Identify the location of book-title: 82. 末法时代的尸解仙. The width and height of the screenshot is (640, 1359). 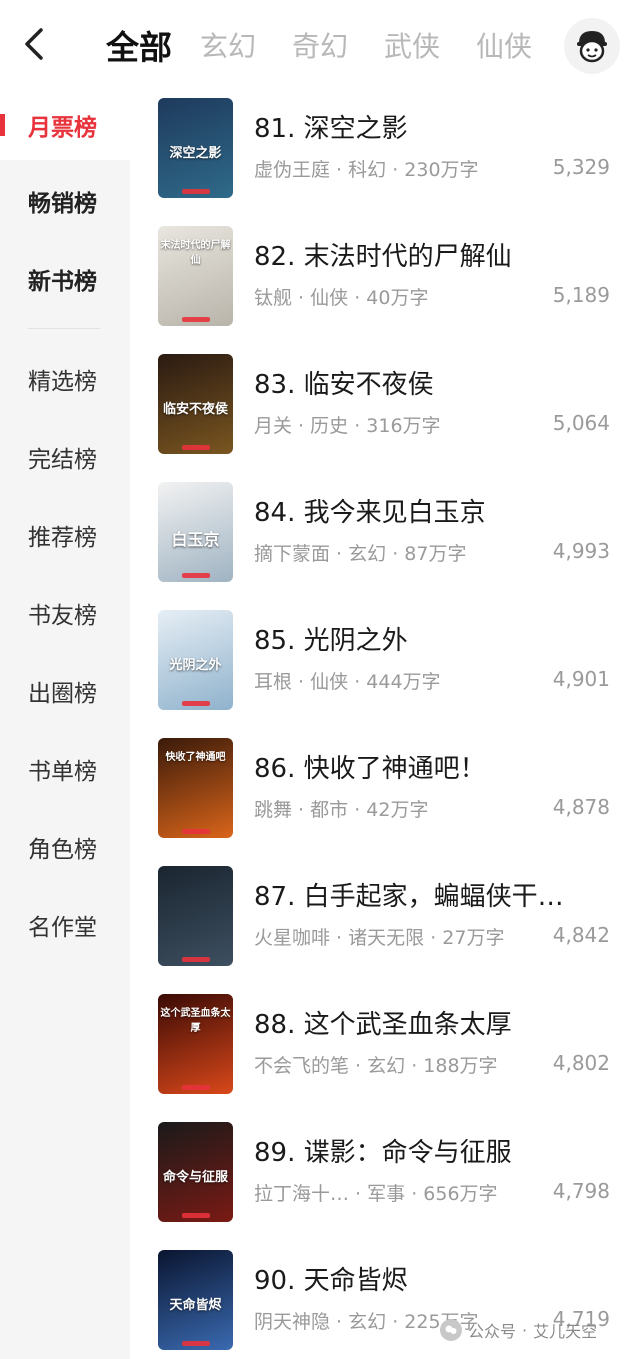
(383, 254).